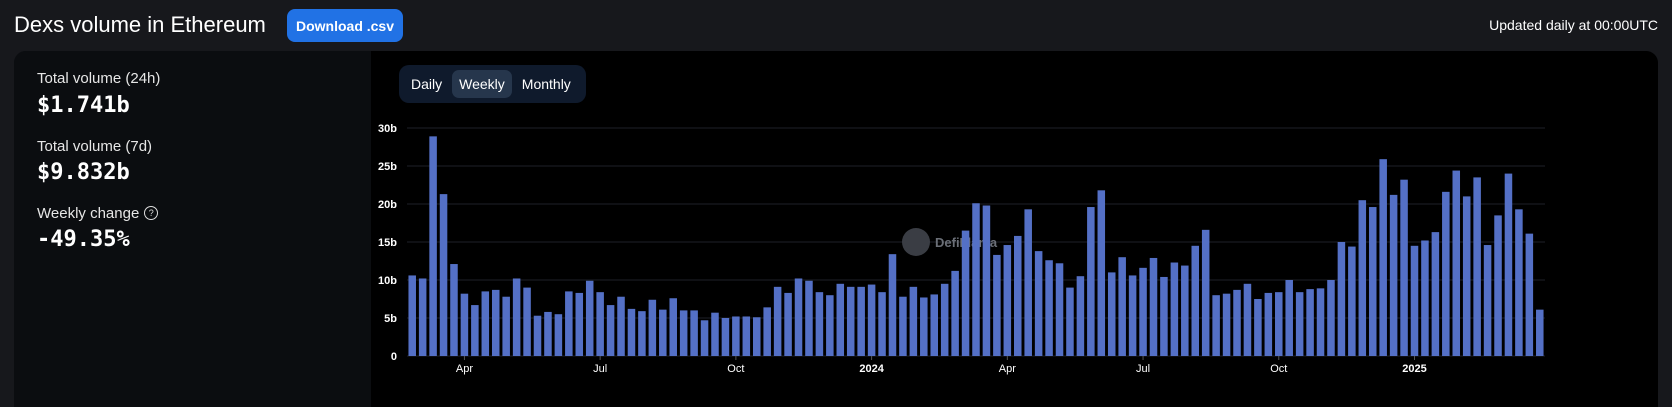  Describe the element at coordinates (546, 84) in the screenshot. I see `tab-monthly: Monthly` at that location.